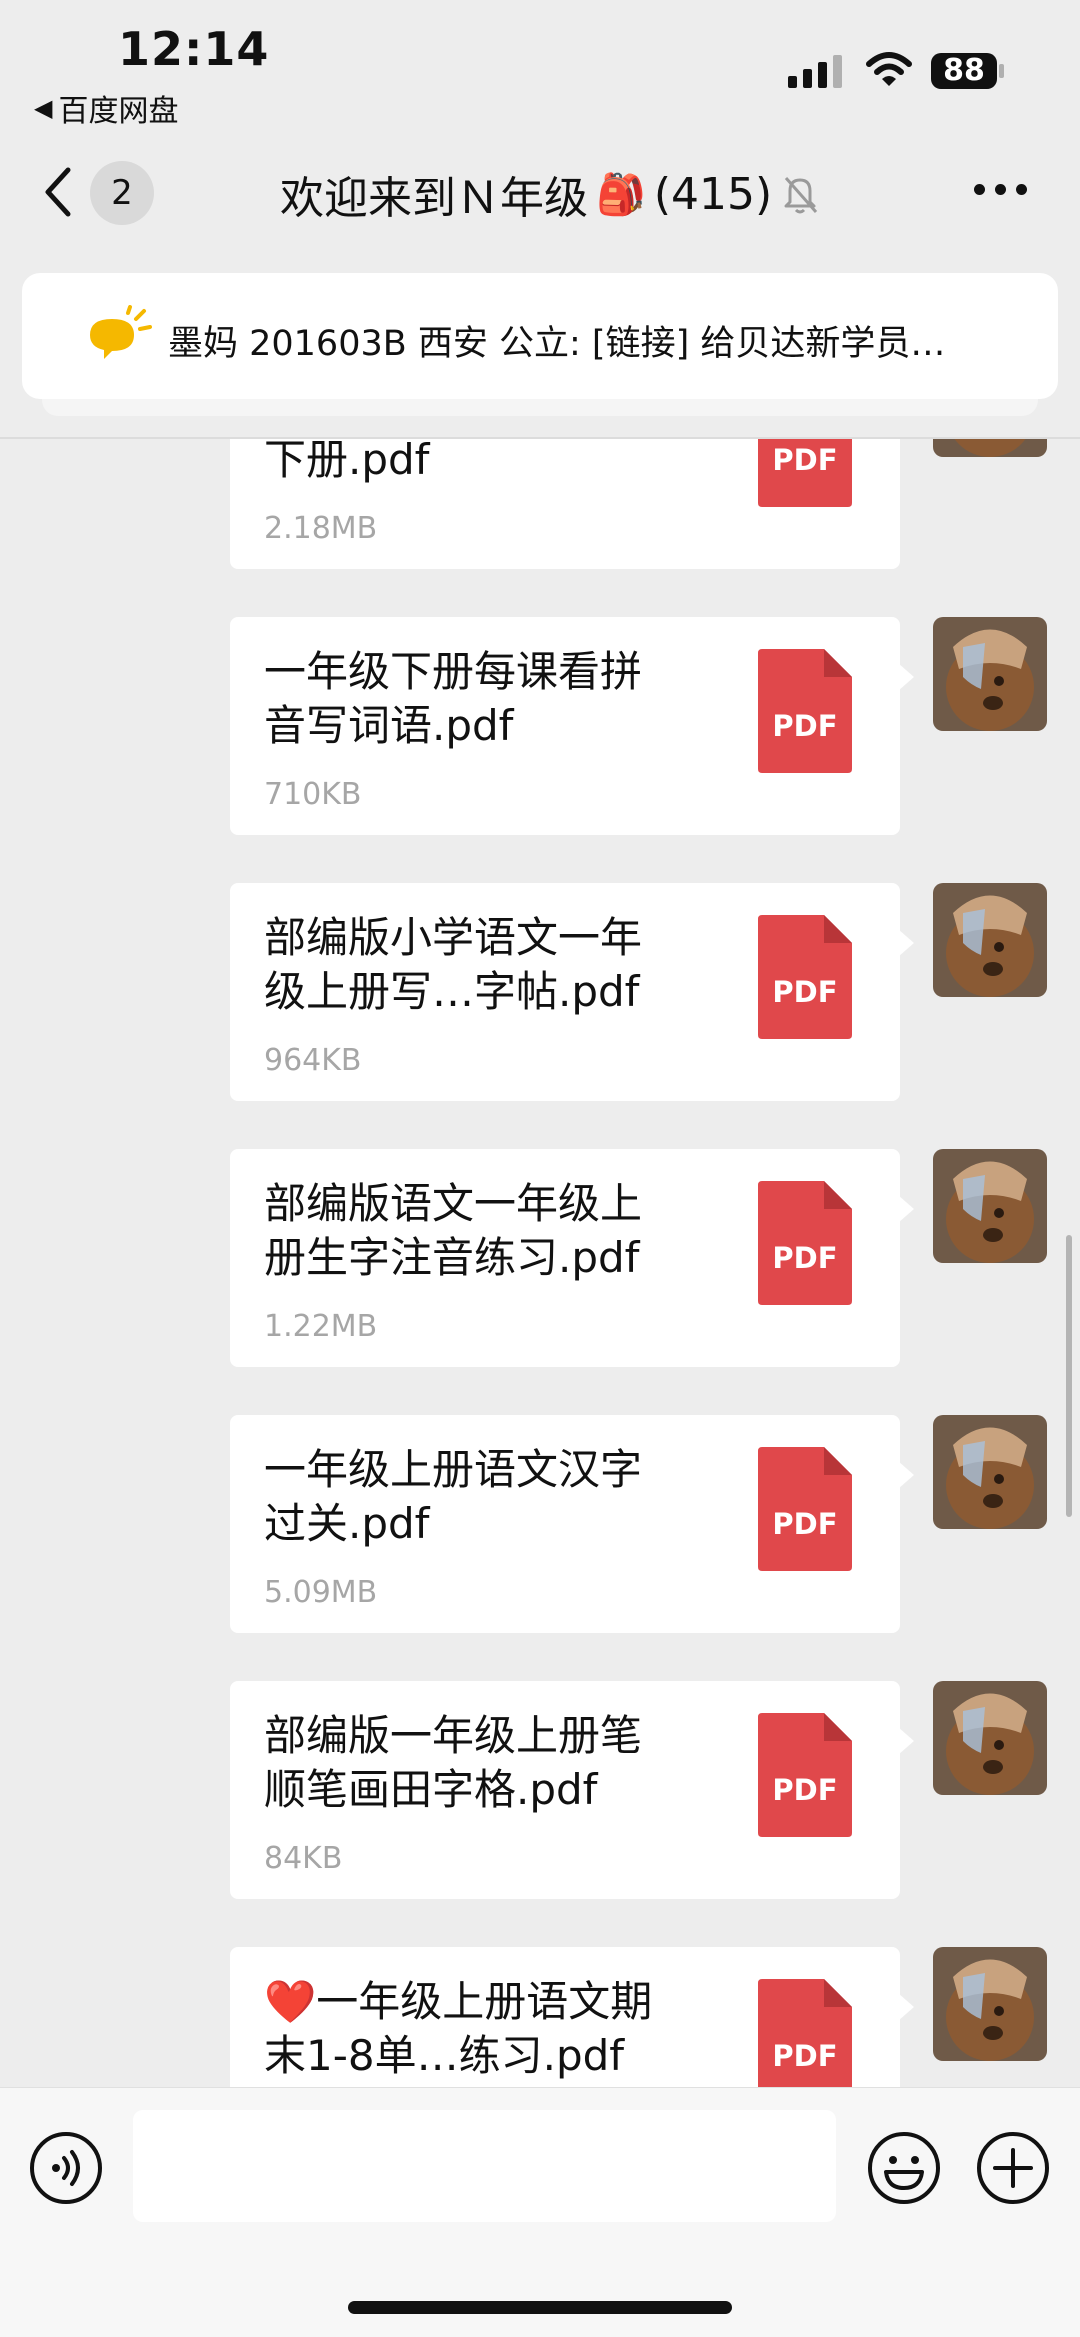 This screenshot has width=1080, height=2337. Describe the element at coordinates (453, 1496) in the screenshot. I see `file-name: 一年级上册语文汉字 过关.pdf` at that location.